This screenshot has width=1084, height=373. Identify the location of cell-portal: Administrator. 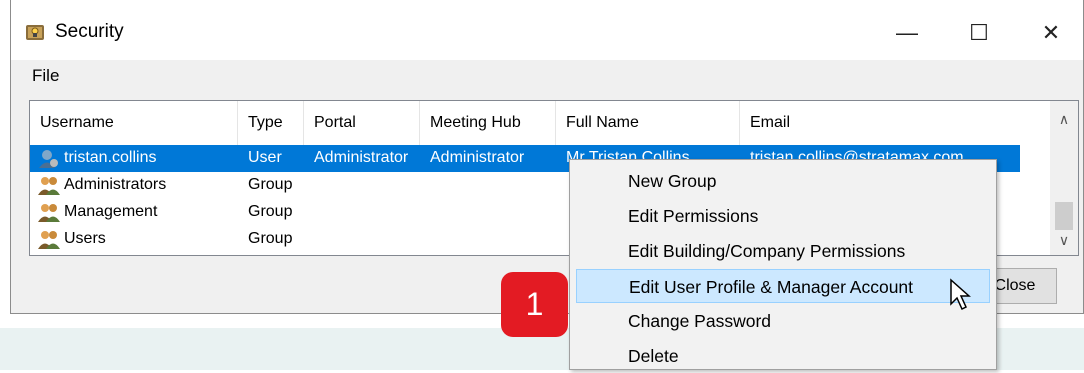
(361, 157).